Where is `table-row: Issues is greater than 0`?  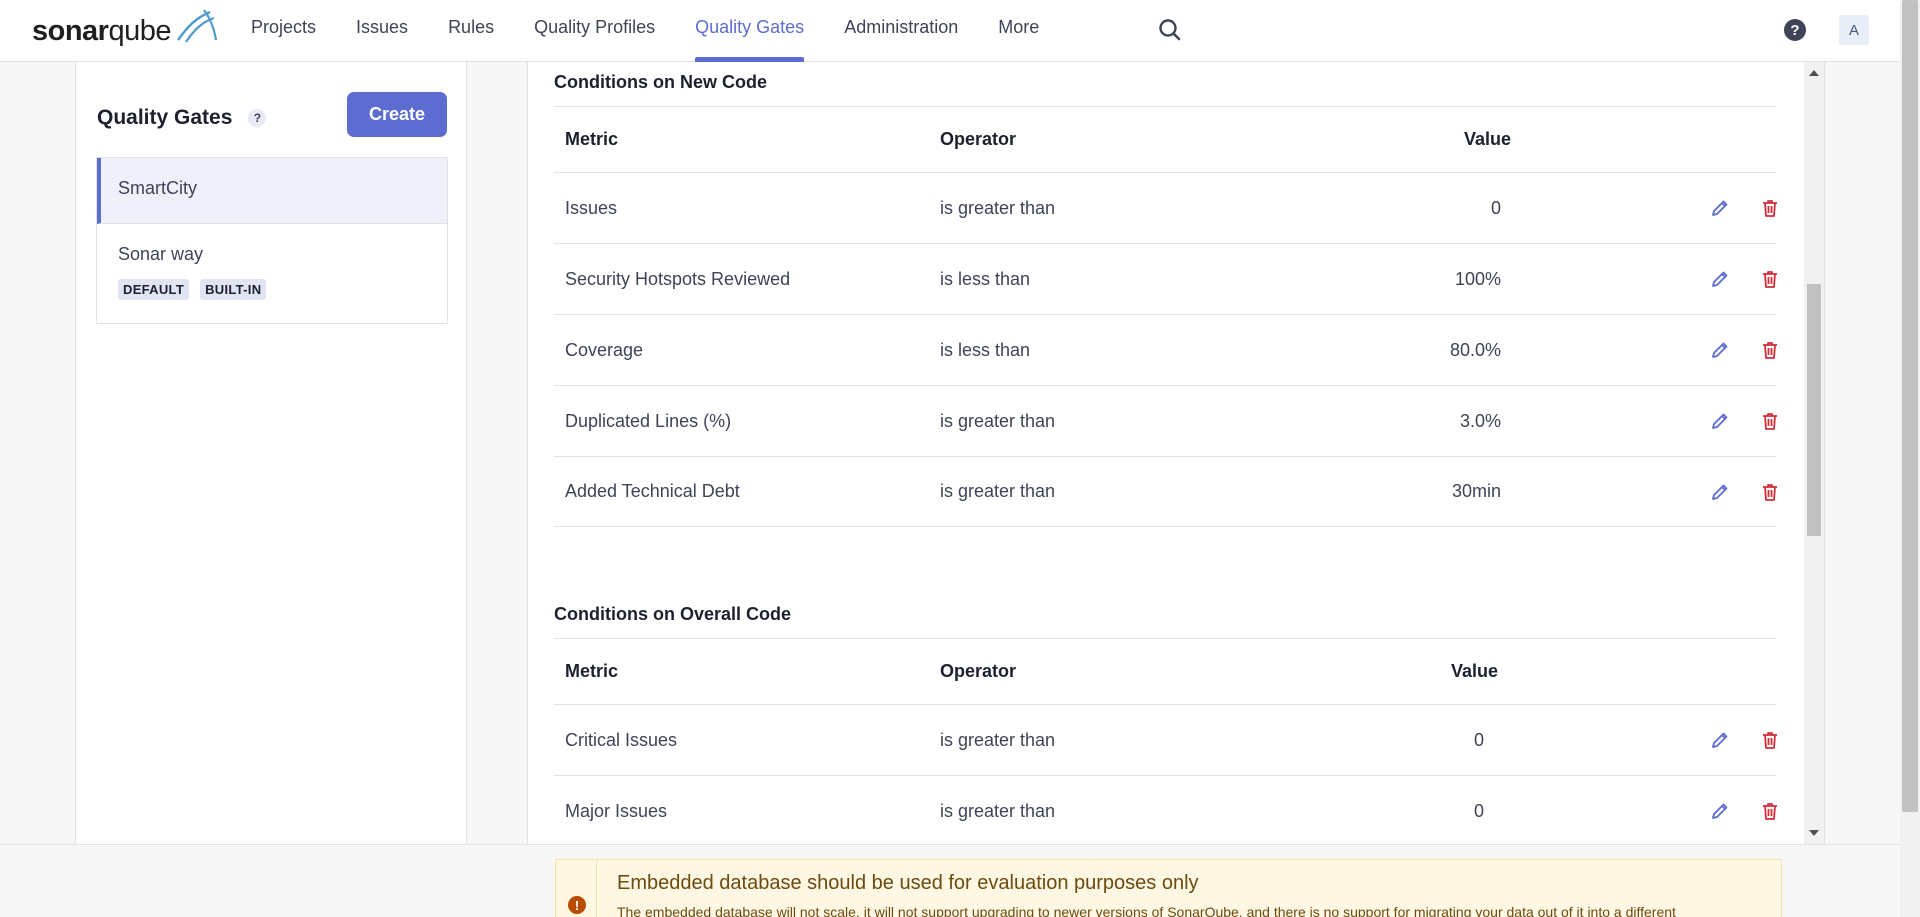 table-row: Issues is greater than 0 is located at coordinates (1165, 207).